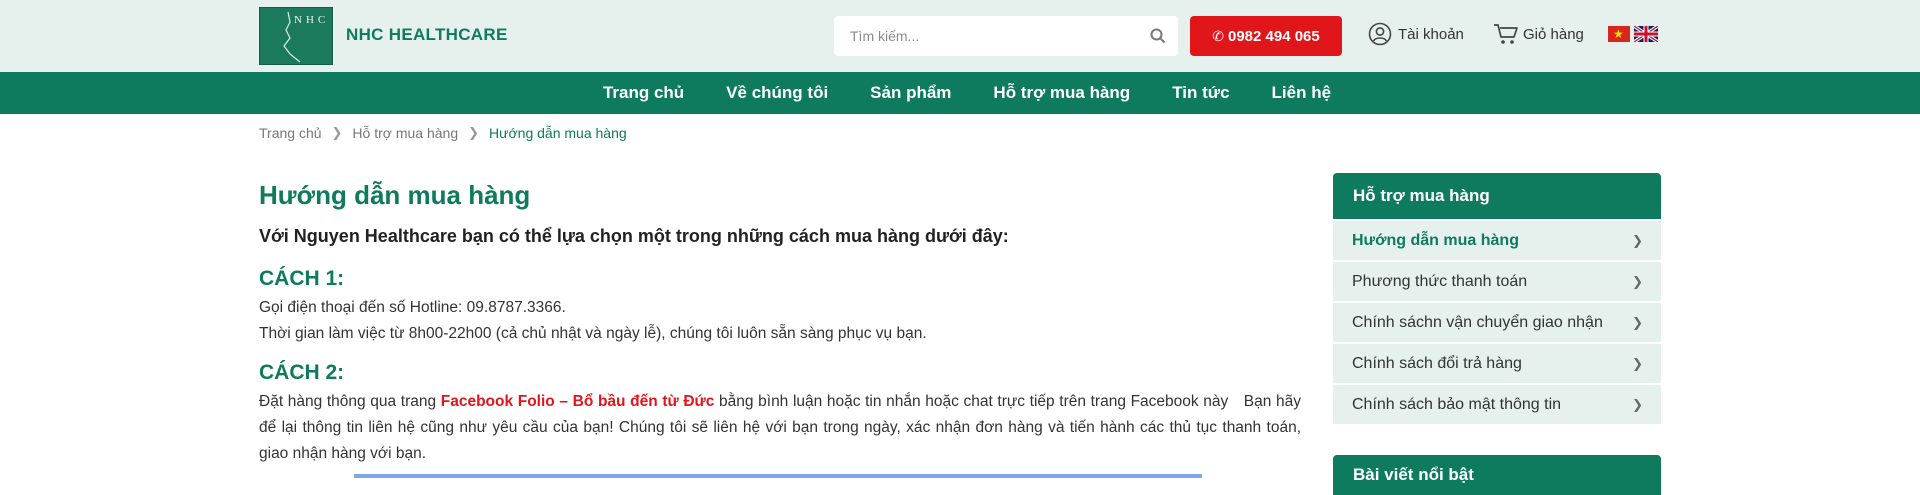 This screenshot has height=495, width=1920. What do you see at coordinates (312, 20) in the screenshot?
I see `logo-text: NHC` at bounding box center [312, 20].